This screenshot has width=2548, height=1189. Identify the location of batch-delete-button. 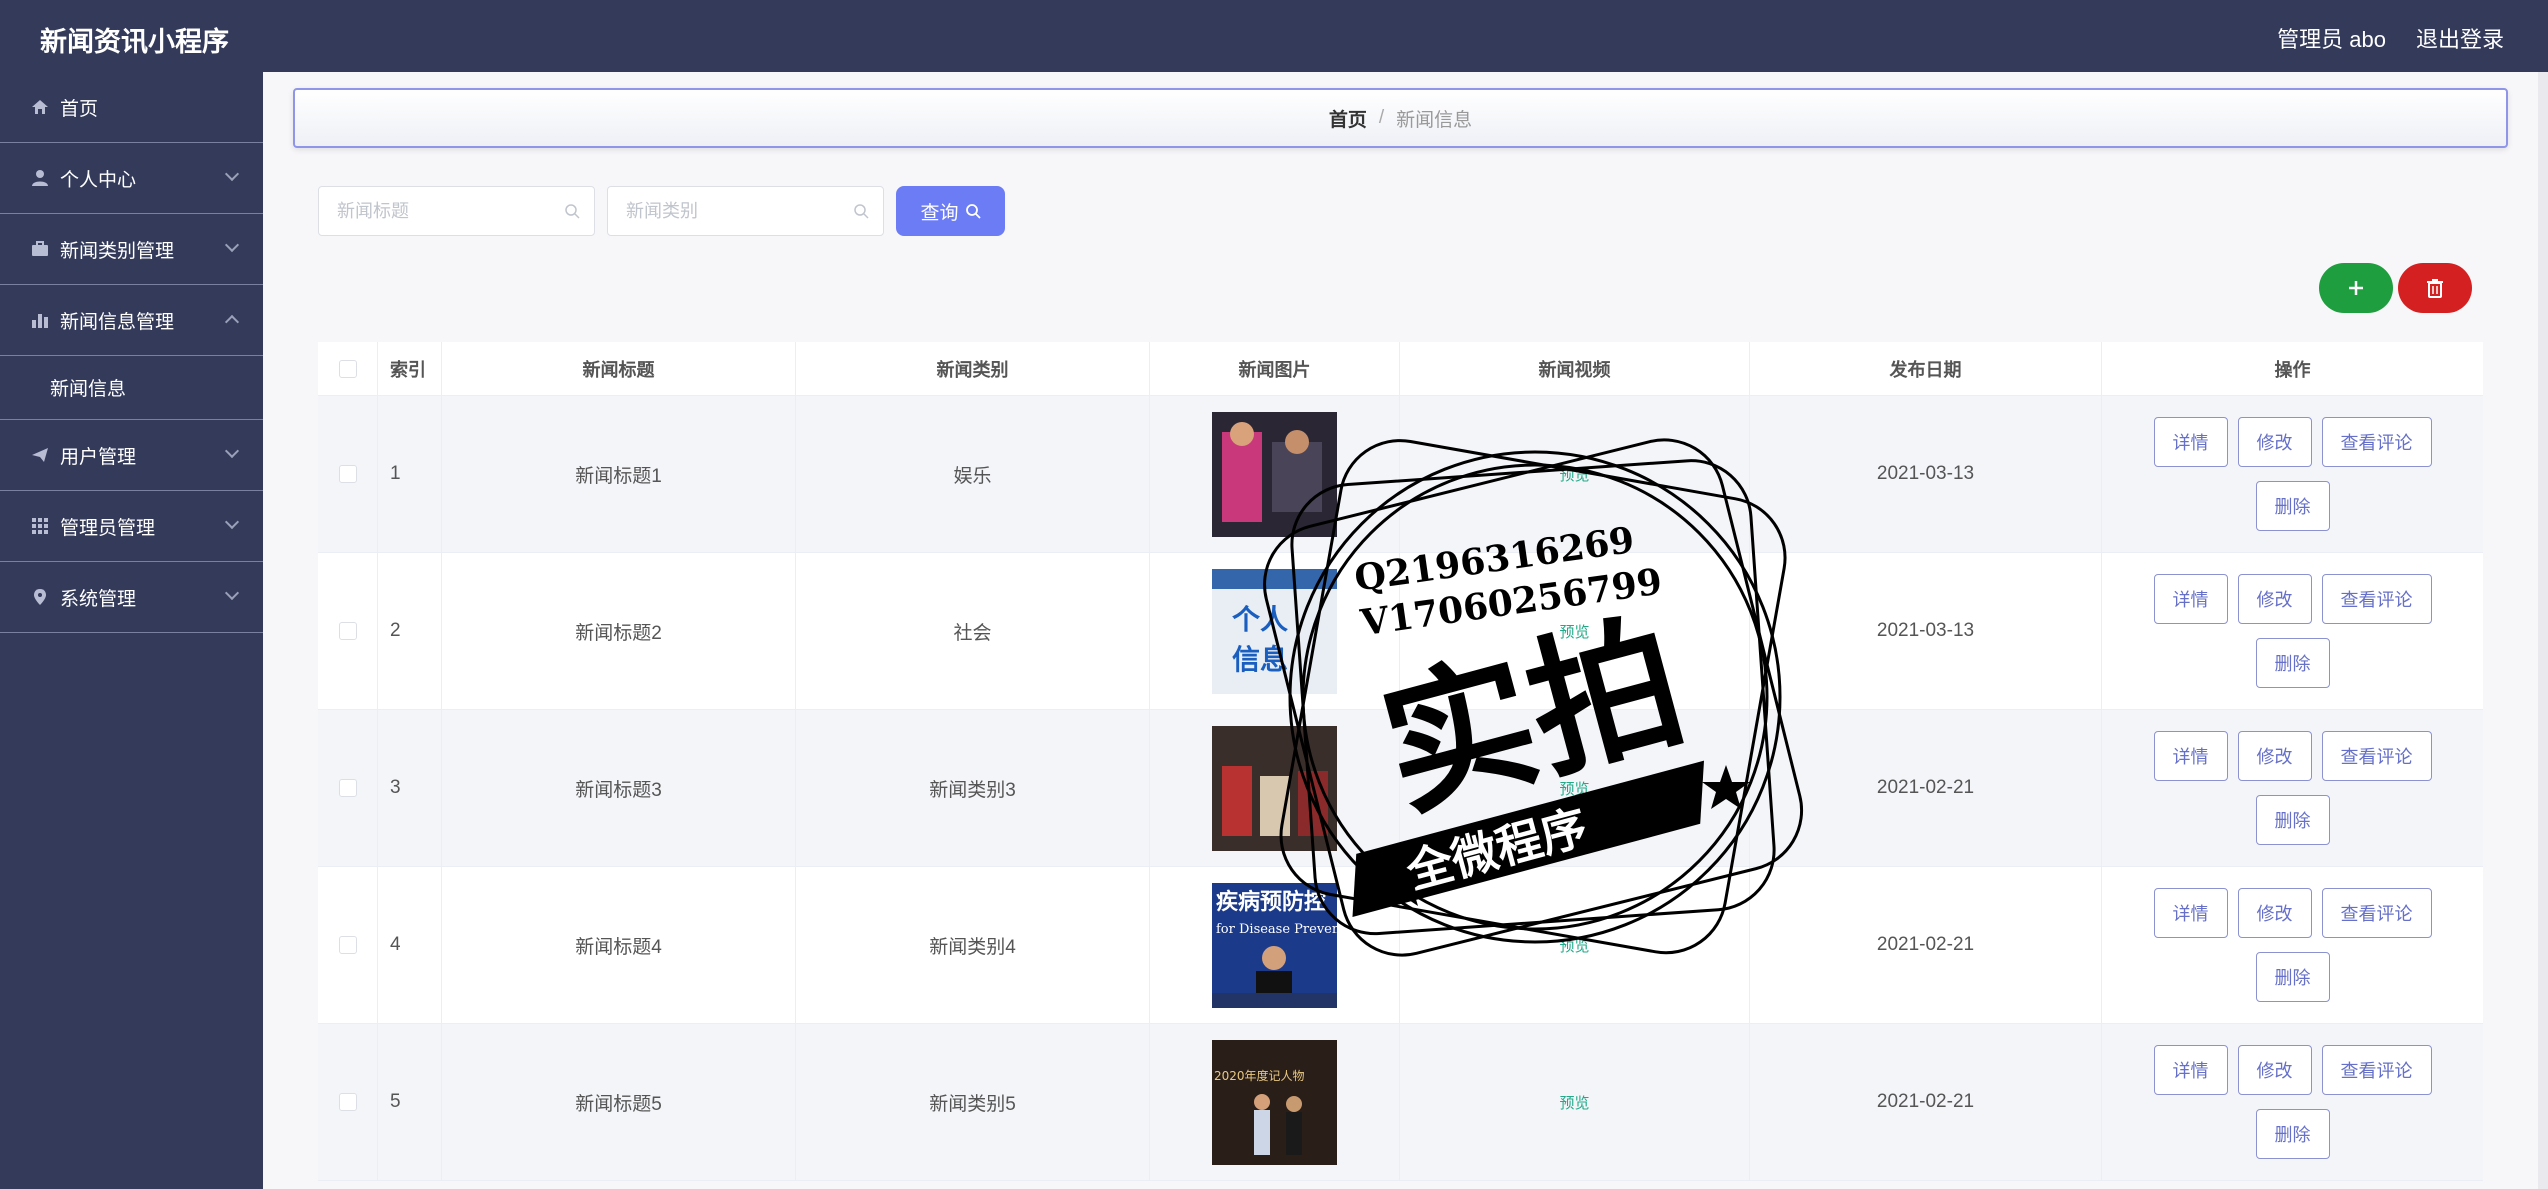
(2435, 288).